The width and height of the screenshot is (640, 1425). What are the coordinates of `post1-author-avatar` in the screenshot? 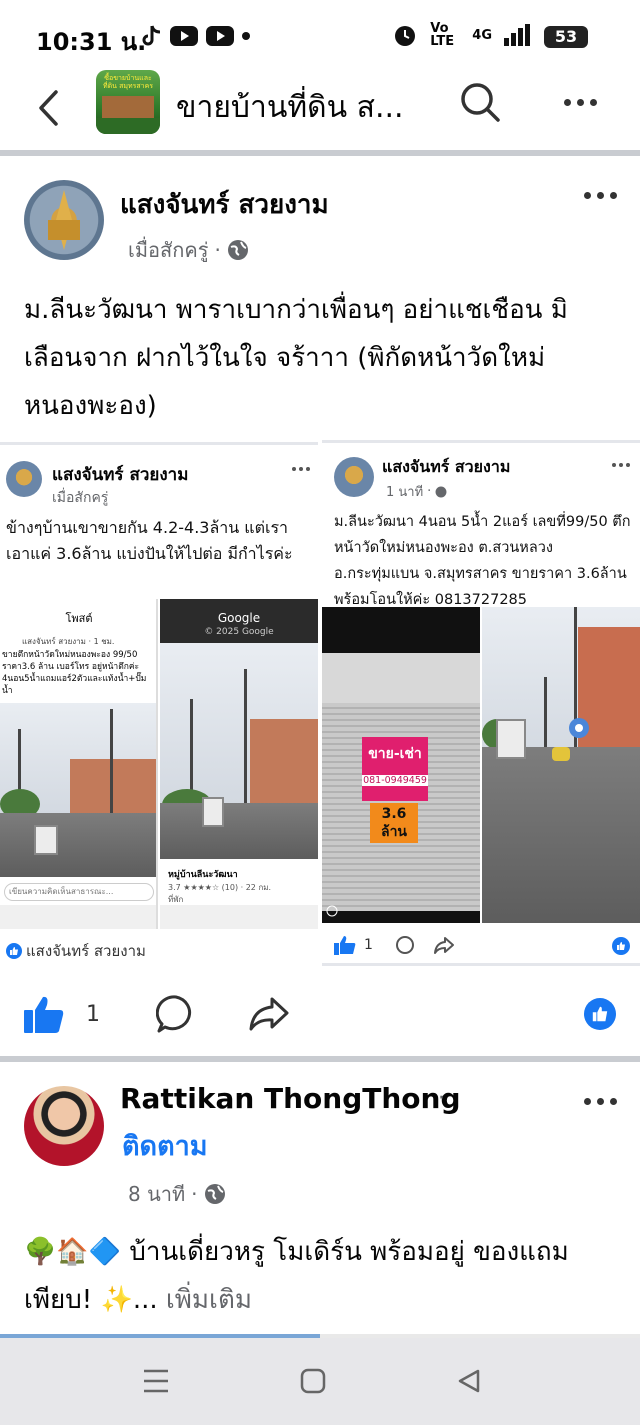 It's located at (64, 220).